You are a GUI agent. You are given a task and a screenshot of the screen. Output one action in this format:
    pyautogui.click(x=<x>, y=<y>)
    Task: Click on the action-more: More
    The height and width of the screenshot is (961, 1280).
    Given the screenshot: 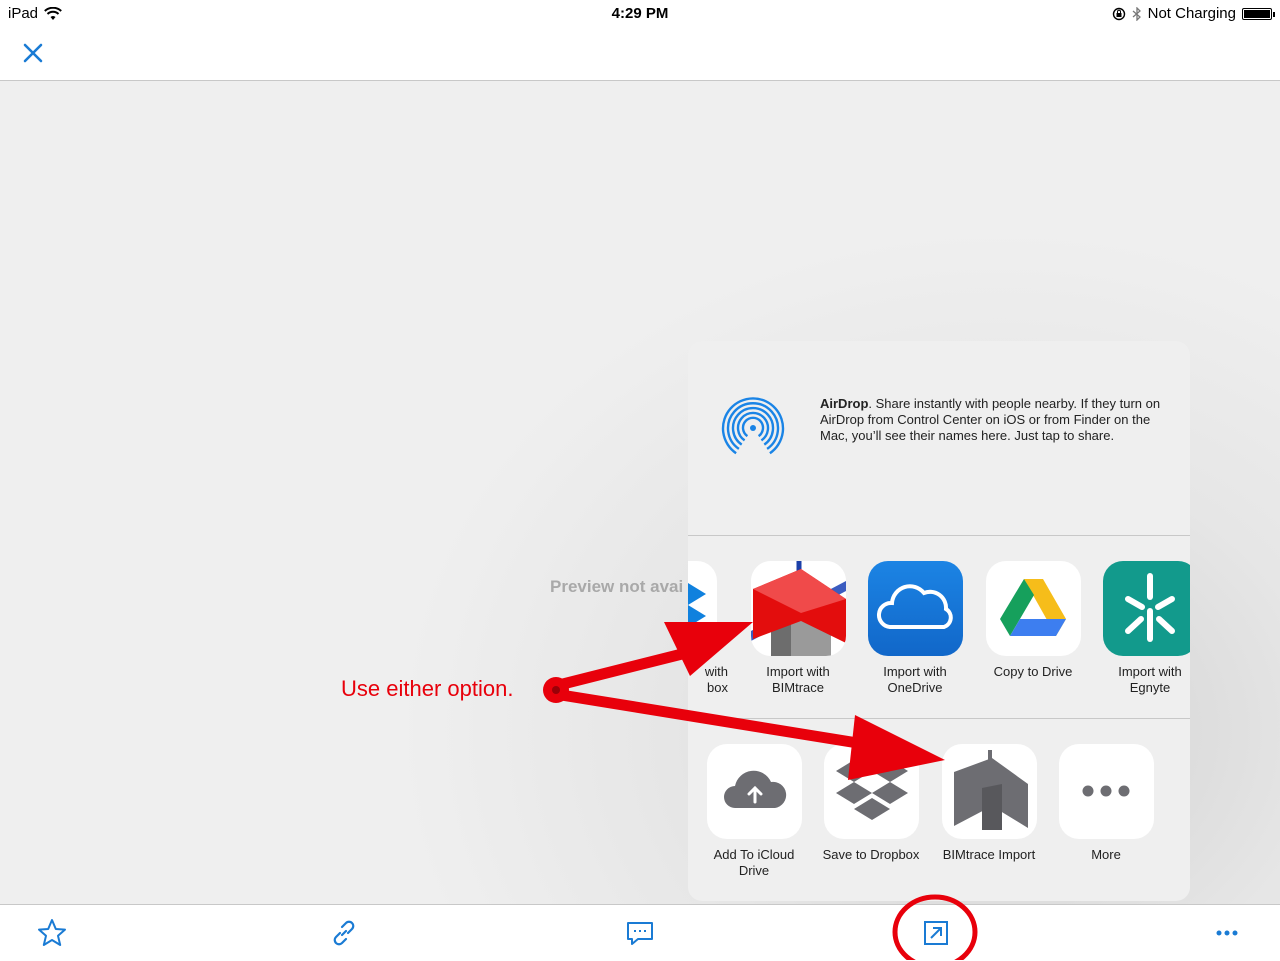 What is the action you would take?
    pyautogui.click(x=1106, y=803)
    